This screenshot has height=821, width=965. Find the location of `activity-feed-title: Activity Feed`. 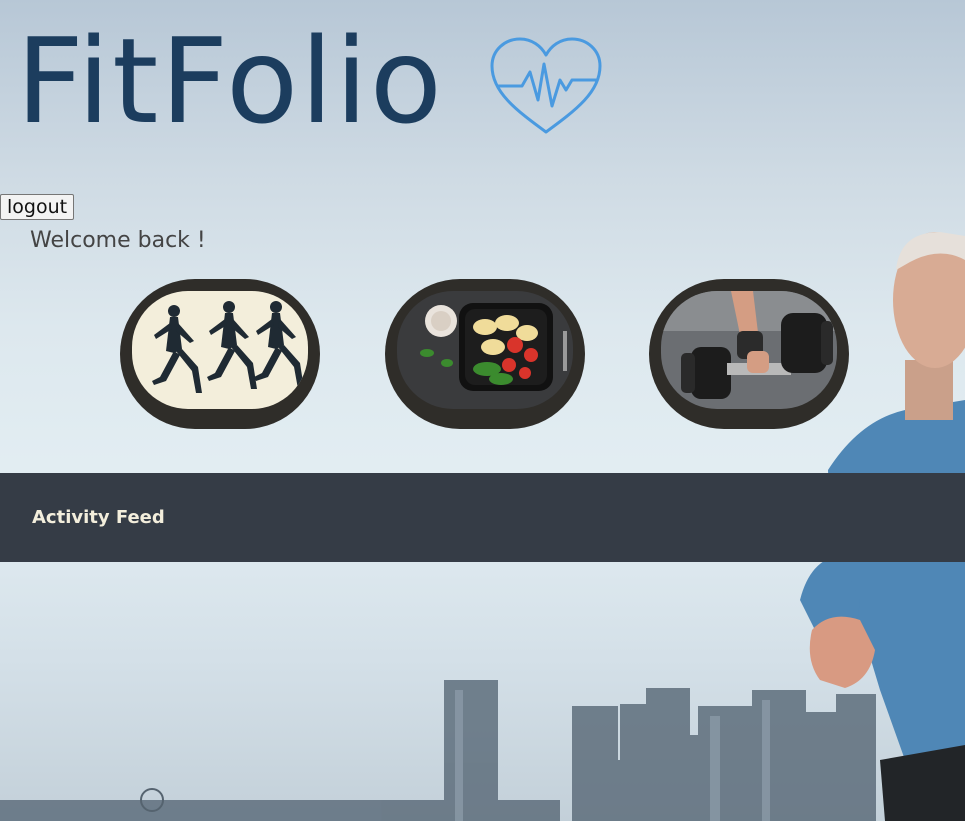

activity-feed-title: Activity Feed is located at coordinates (98, 517).